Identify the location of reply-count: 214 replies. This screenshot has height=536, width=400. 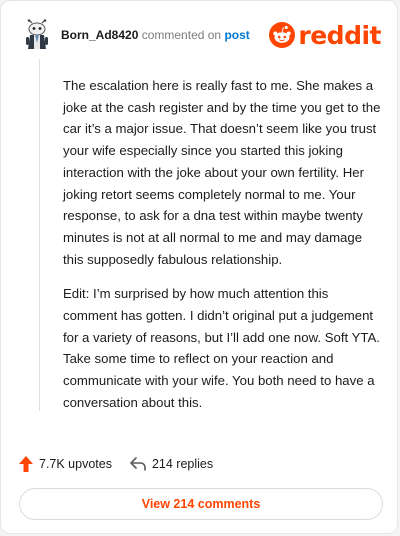
(182, 464).